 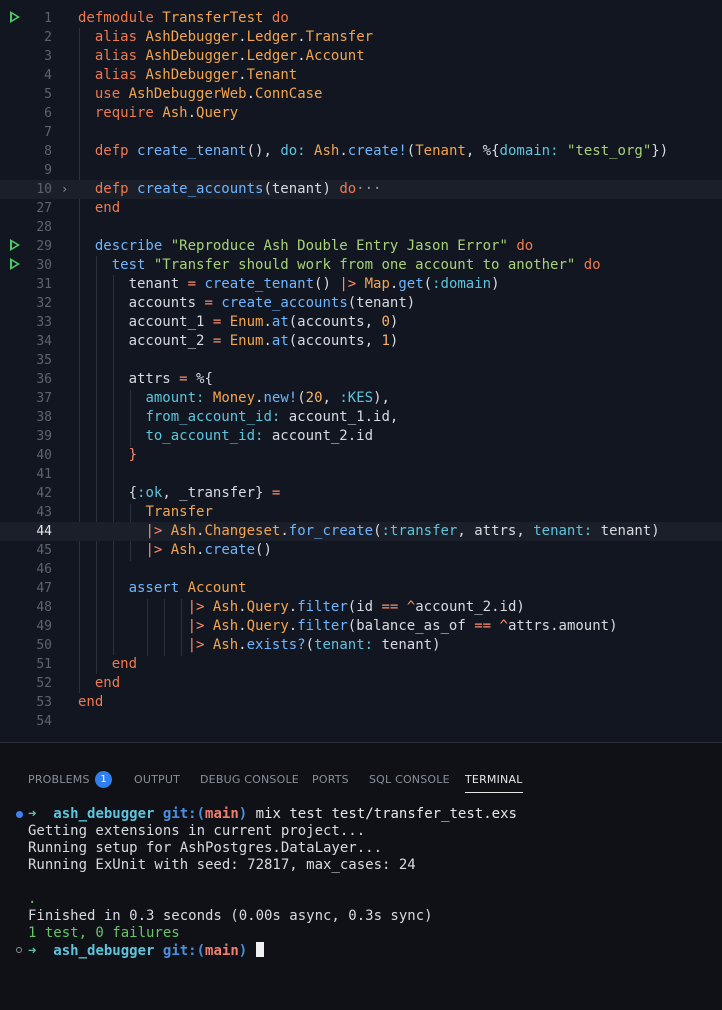 I want to click on code-line: 9, so click(x=361, y=170).